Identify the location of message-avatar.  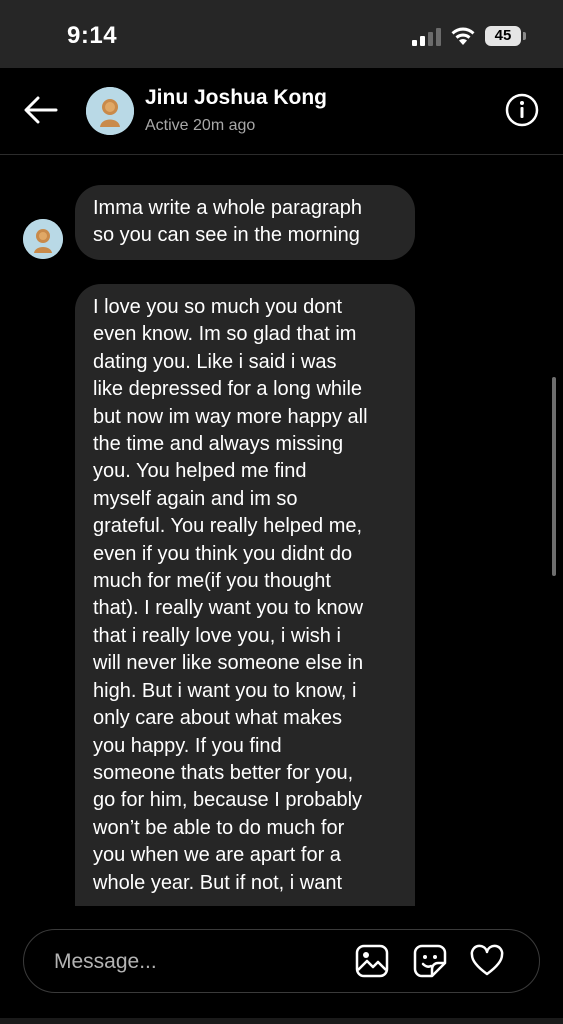
(43, 239).